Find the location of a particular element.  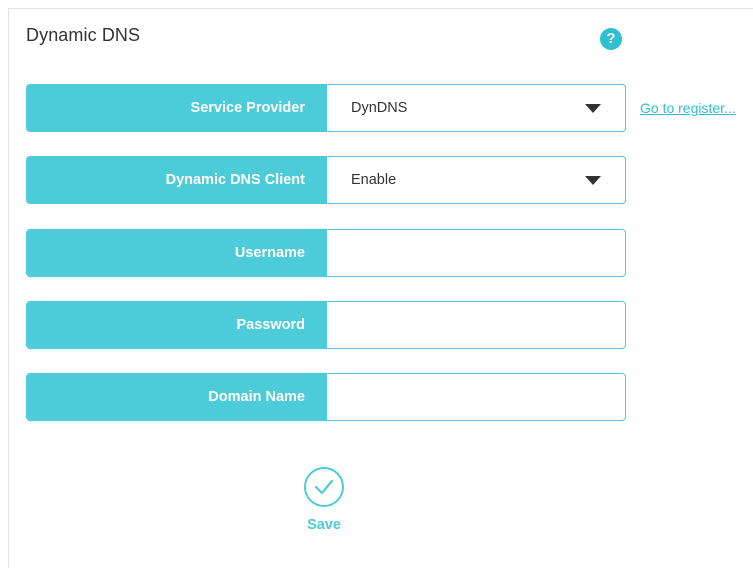

username-label: Username is located at coordinates (177, 253).